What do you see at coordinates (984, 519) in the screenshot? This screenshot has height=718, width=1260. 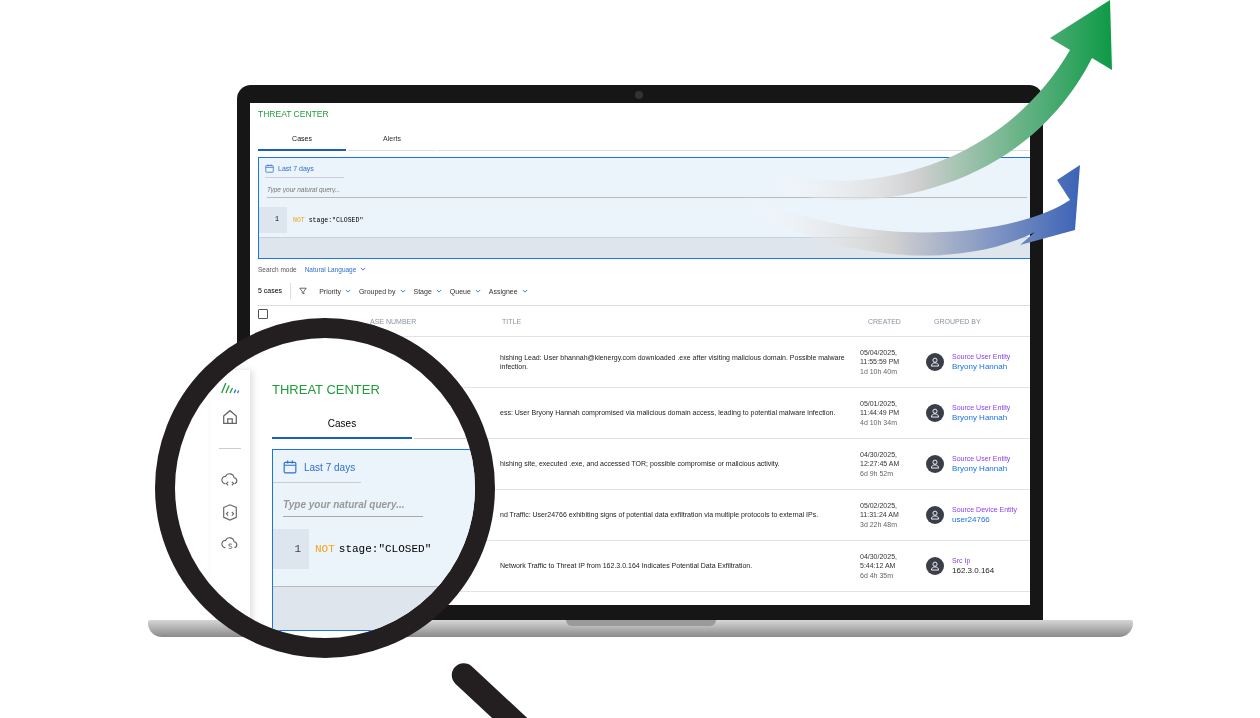 I see `group-link: user24766` at bounding box center [984, 519].